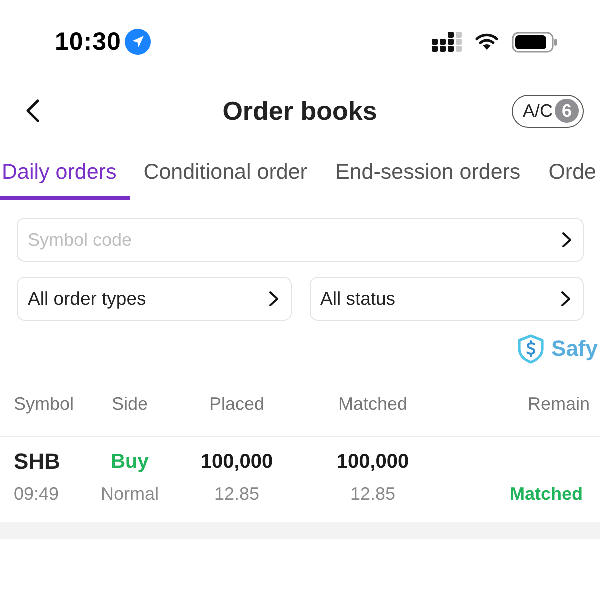  I want to click on column-header: Placed, so click(237, 404).